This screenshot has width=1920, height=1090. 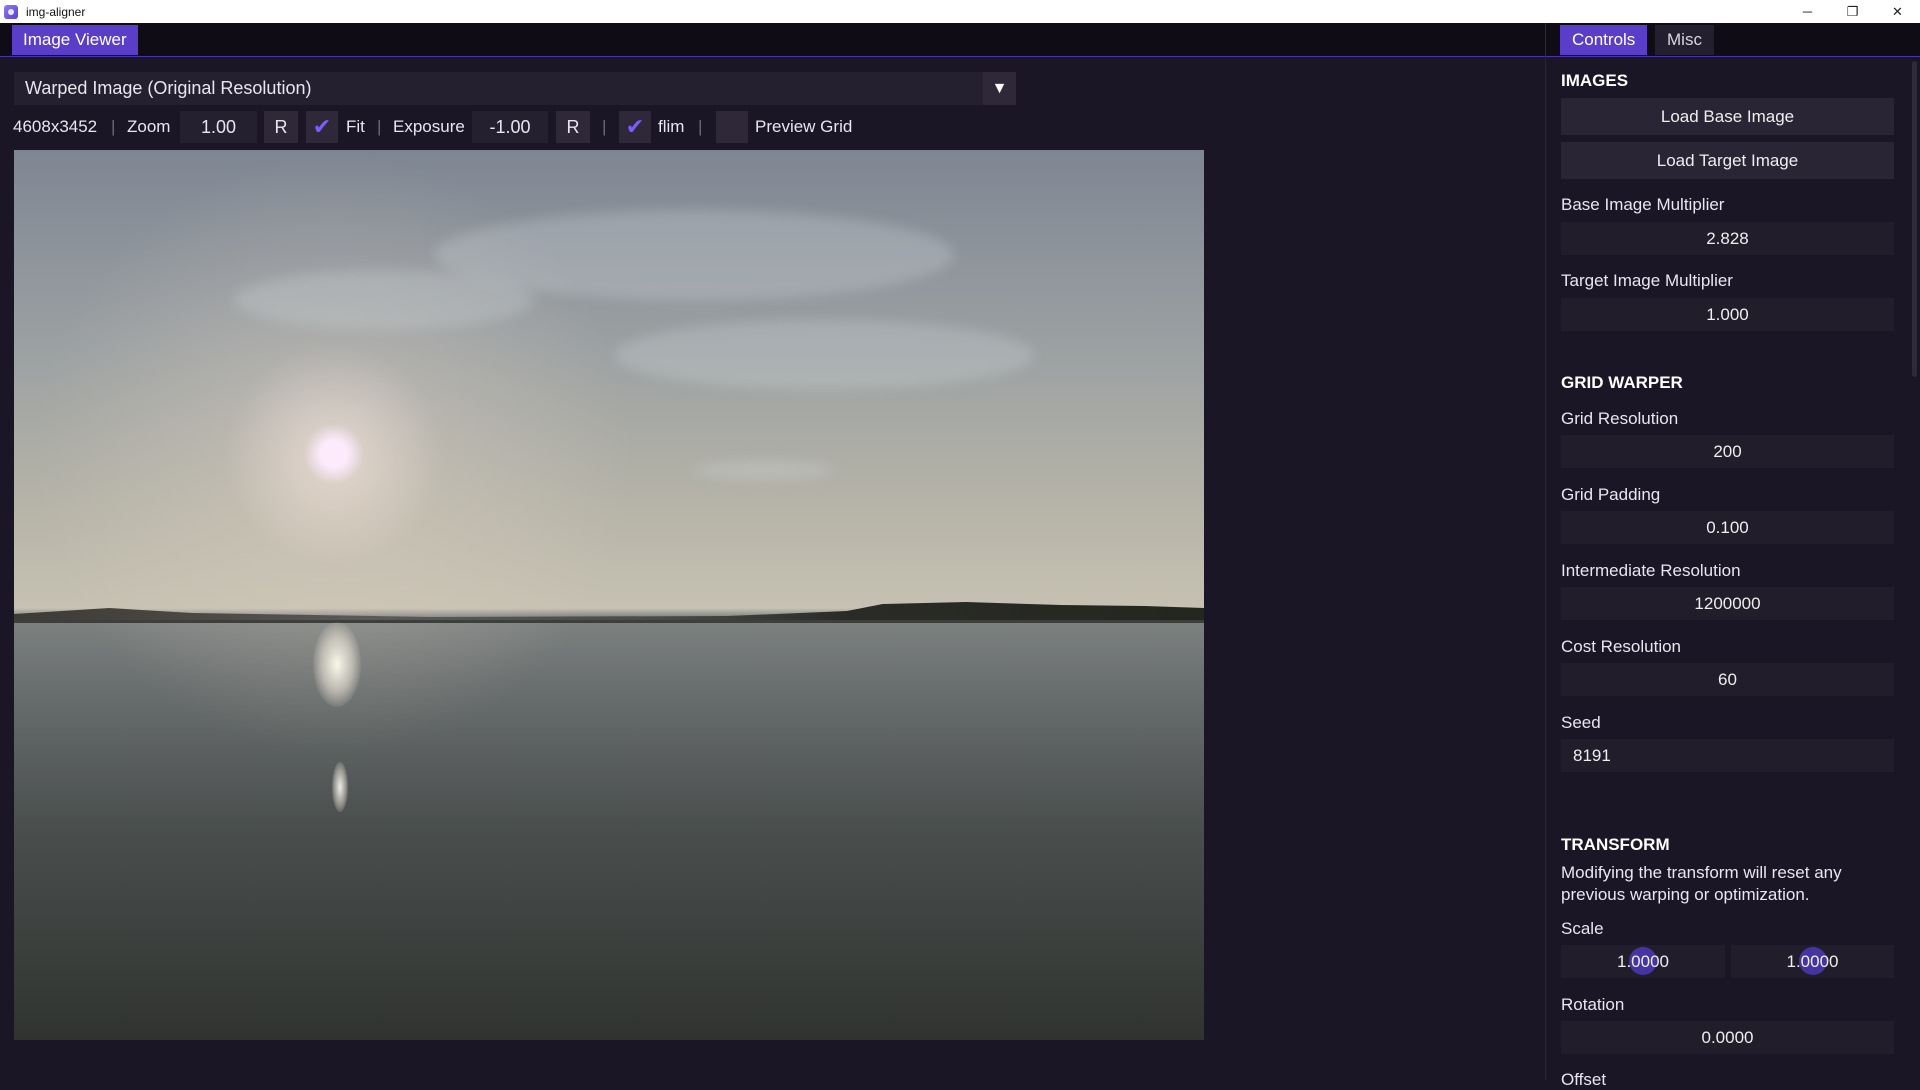 I want to click on close-icon: ✕, so click(x=1897, y=11).